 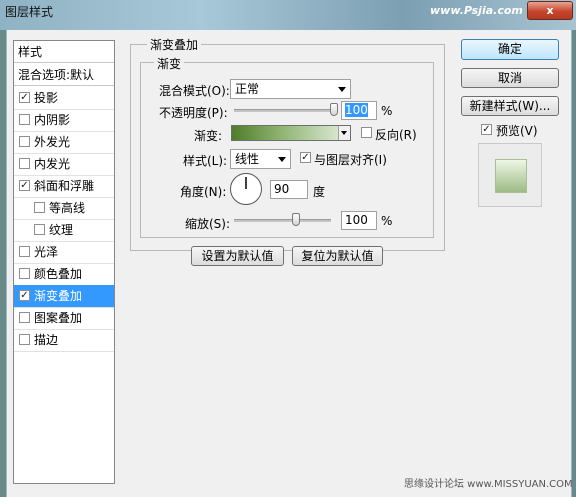 What do you see at coordinates (64, 340) in the screenshot?
I see `style-item: 描边` at bounding box center [64, 340].